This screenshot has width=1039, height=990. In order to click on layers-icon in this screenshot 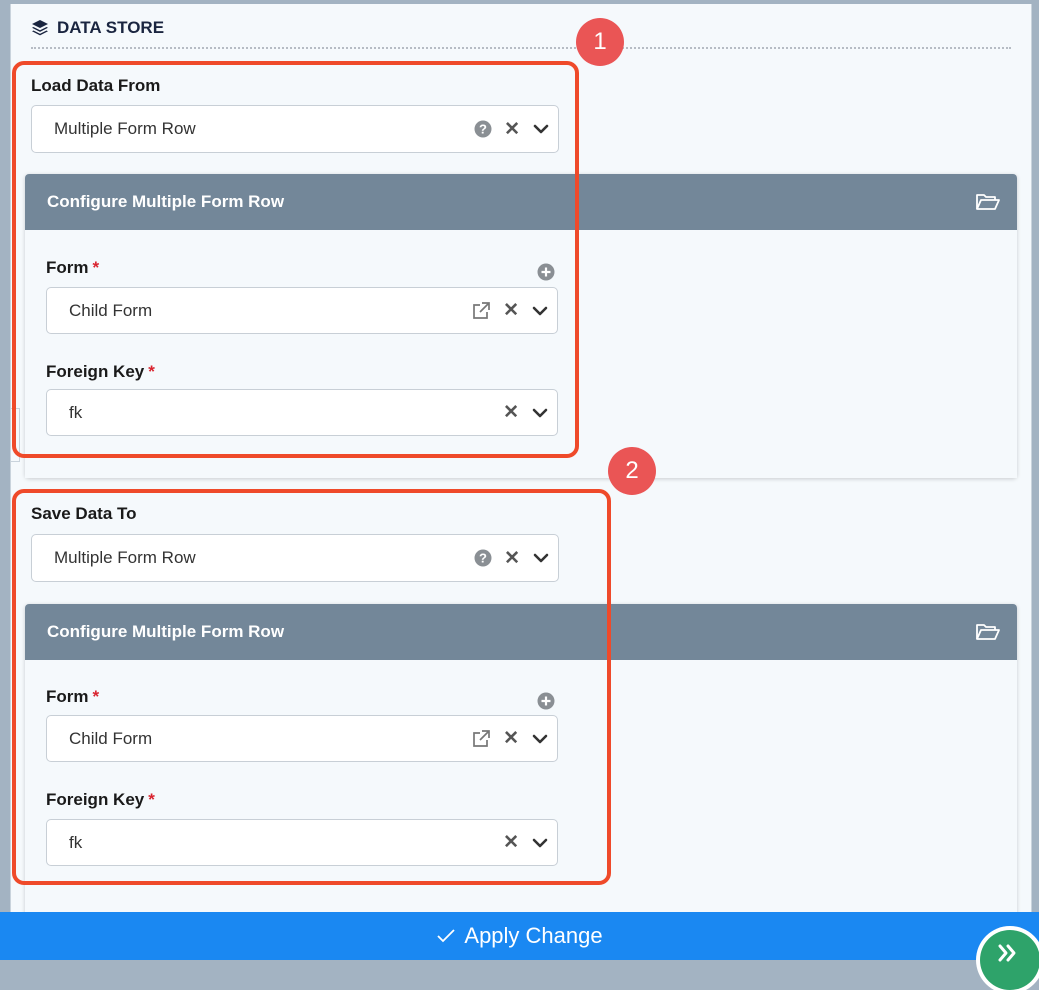, I will do `click(40, 28)`.